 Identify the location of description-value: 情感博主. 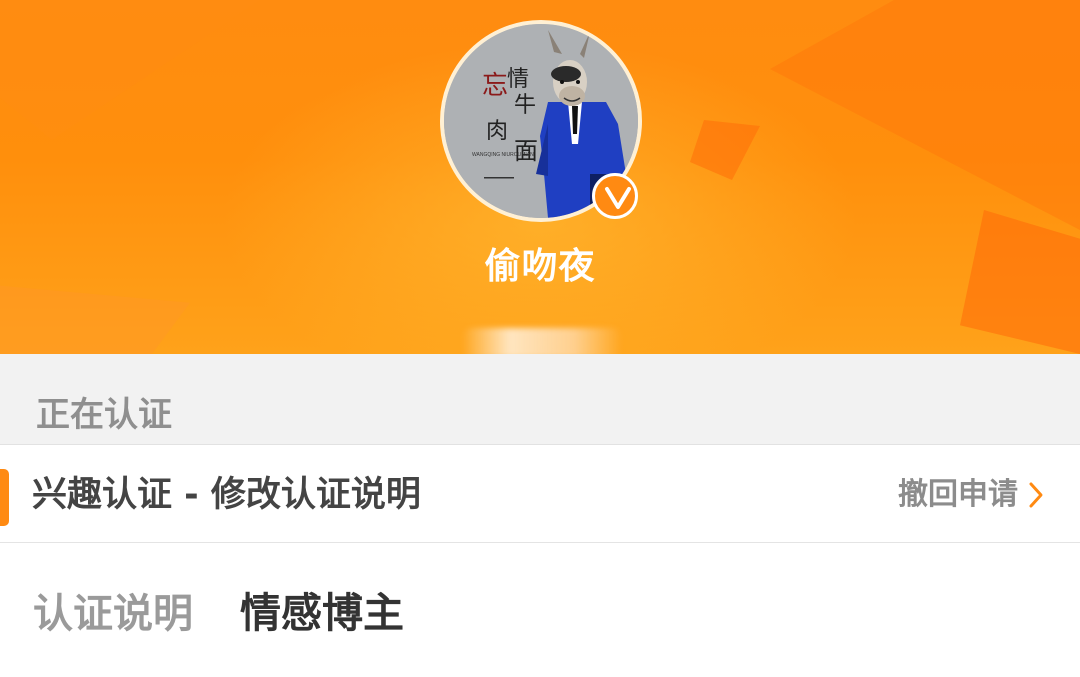
(322, 613).